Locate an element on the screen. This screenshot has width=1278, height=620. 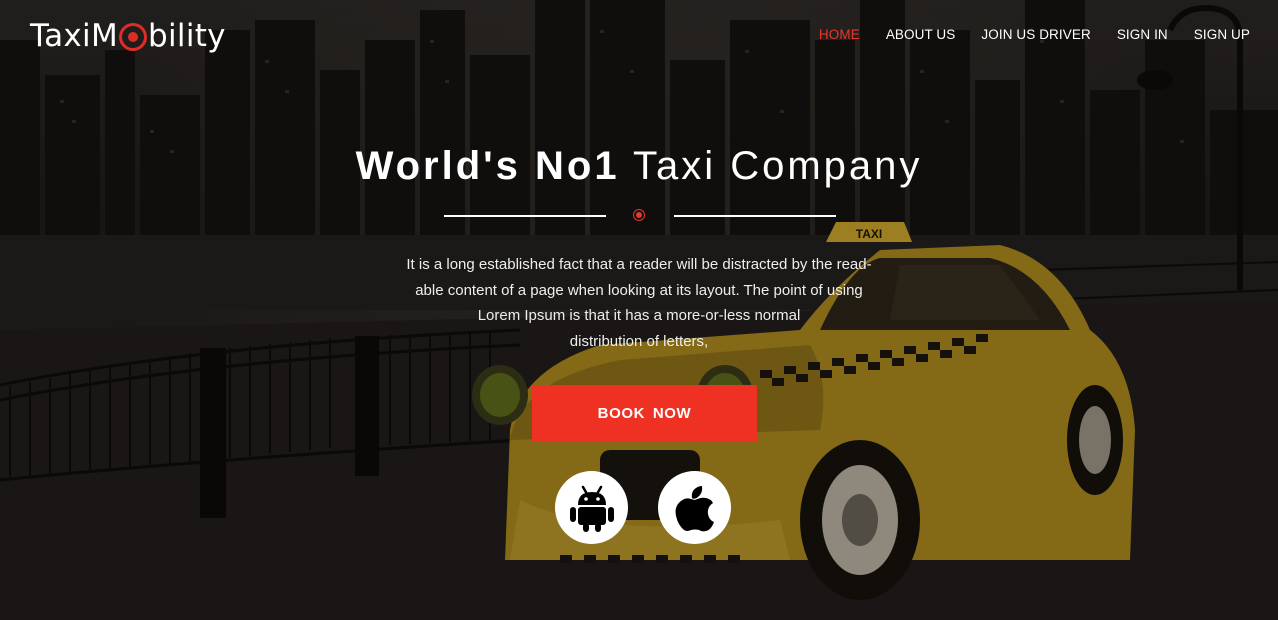
logo-text-suffix: bility is located at coordinates (187, 36).